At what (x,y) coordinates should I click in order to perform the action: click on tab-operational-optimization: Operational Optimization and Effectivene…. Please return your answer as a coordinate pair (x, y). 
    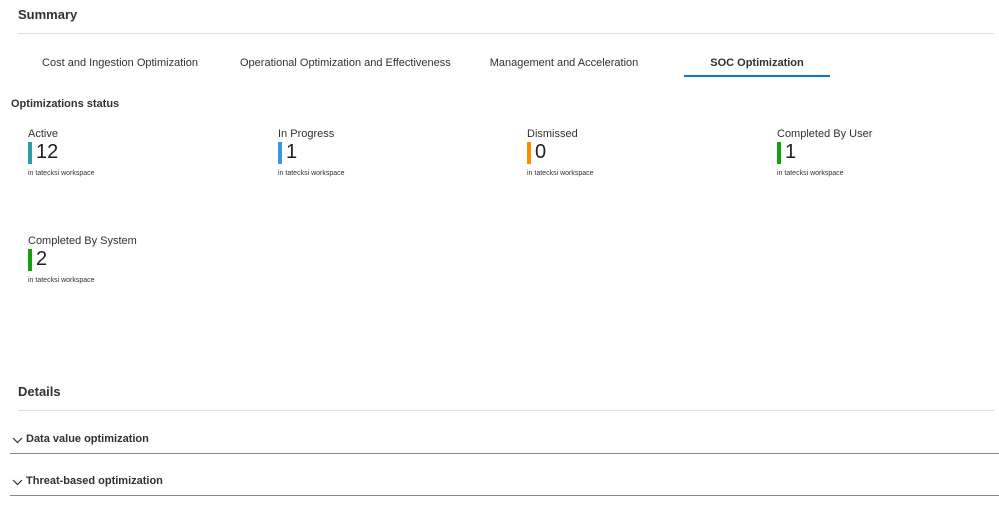
    Looking at the image, I should click on (345, 63).